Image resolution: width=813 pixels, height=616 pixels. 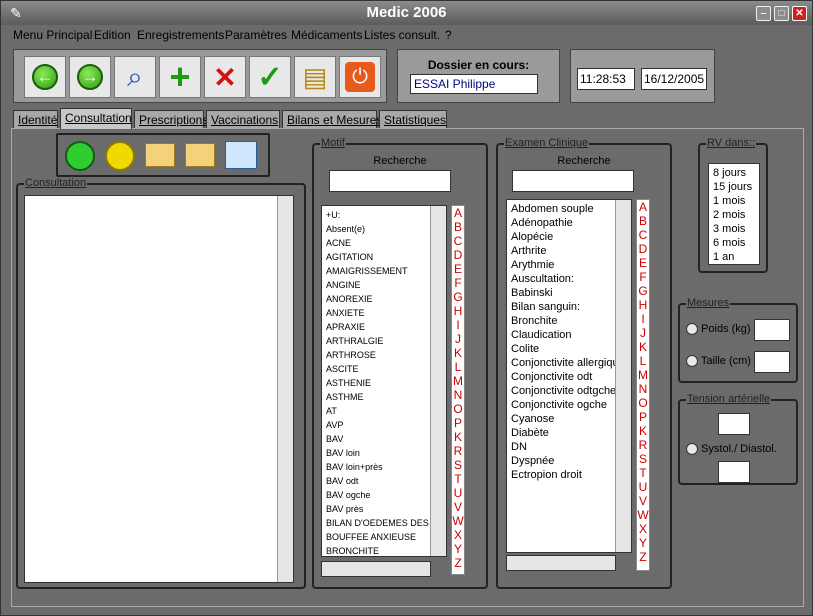 What do you see at coordinates (384, 369) in the screenshot?
I see `motif-item: ASCITE` at bounding box center [384, 369].